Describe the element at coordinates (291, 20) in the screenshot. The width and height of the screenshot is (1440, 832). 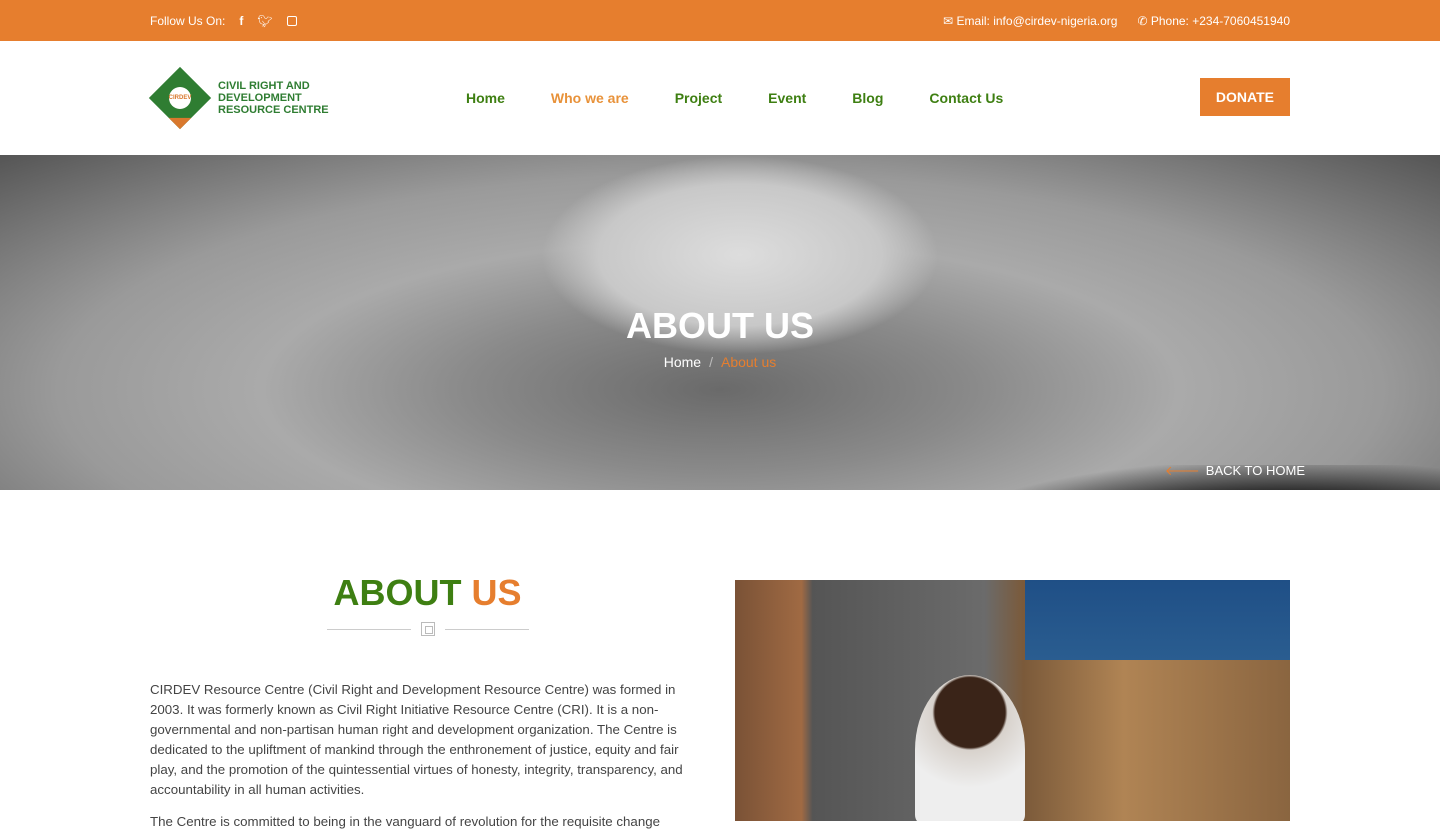
I see `instagram-icon` at that location.